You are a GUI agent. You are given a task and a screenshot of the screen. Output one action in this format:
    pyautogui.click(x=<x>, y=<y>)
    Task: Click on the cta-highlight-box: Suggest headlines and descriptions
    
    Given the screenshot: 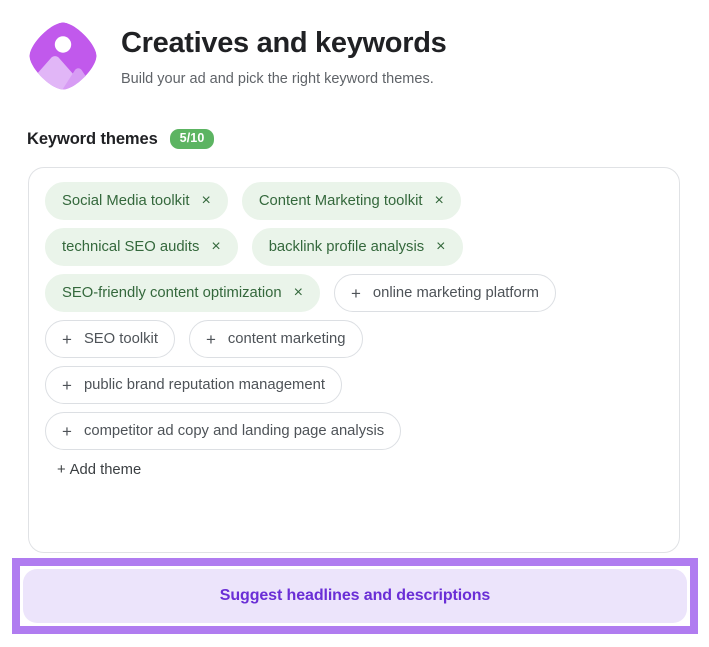 What is the action you would take?
    pyautogui.click(x=355, y=596)
    